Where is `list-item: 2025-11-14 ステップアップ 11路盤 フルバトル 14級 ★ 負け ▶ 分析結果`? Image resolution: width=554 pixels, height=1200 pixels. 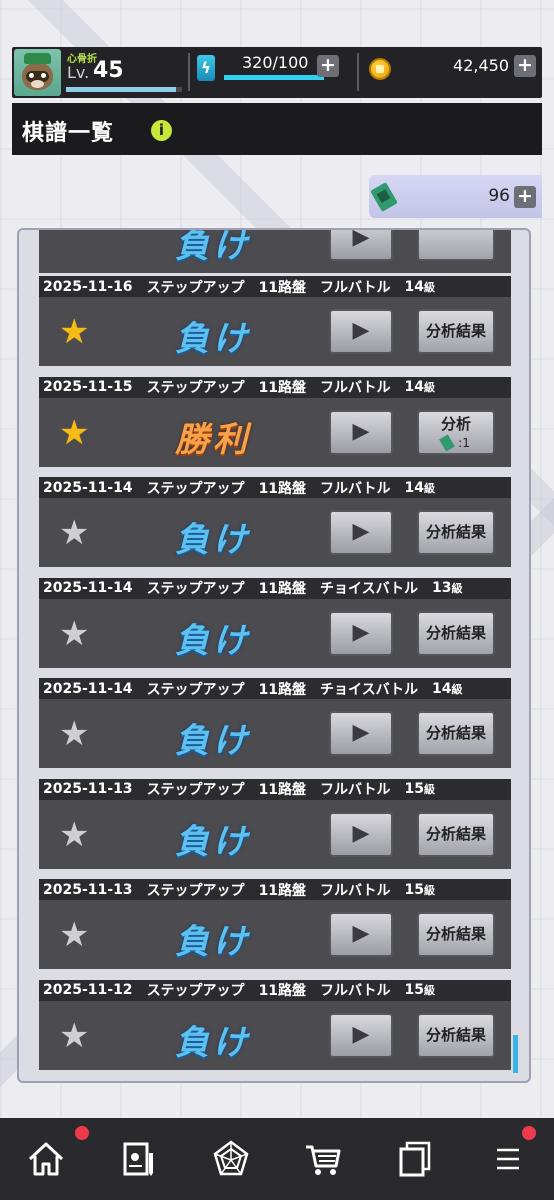
list-item: 2025-11-14 ステップアップ 11路盤 フルバトル 14級 ★ 負け ▶ 分析結果 is located at coordinates (275, 522).